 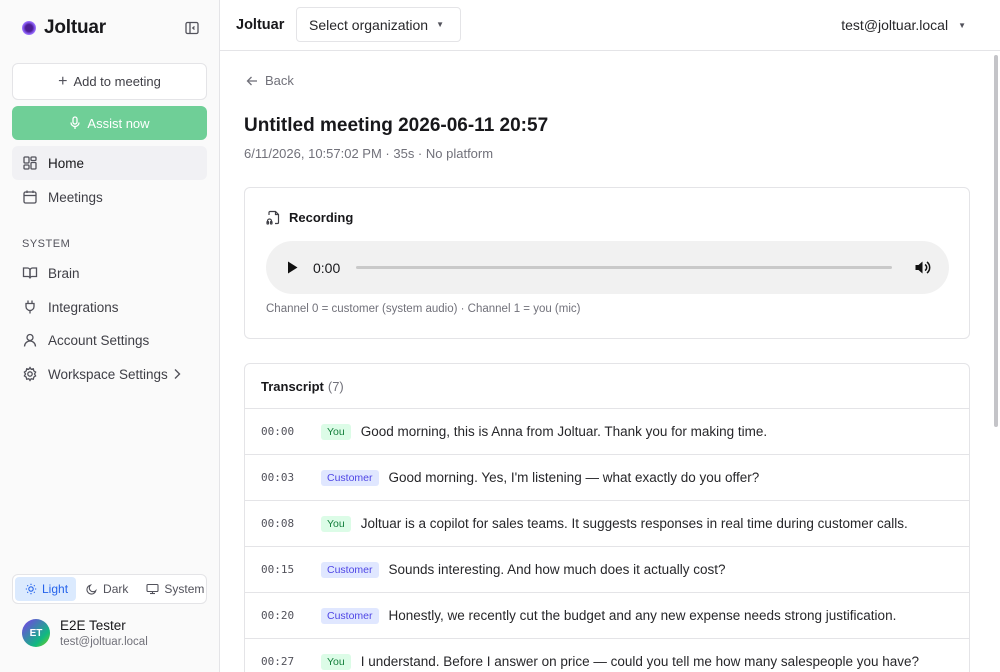 What do you see at coordinates (278, 477) in the screenshot?
I see `transcript-timestamp: 00:03` at bounding box center [278, 477].